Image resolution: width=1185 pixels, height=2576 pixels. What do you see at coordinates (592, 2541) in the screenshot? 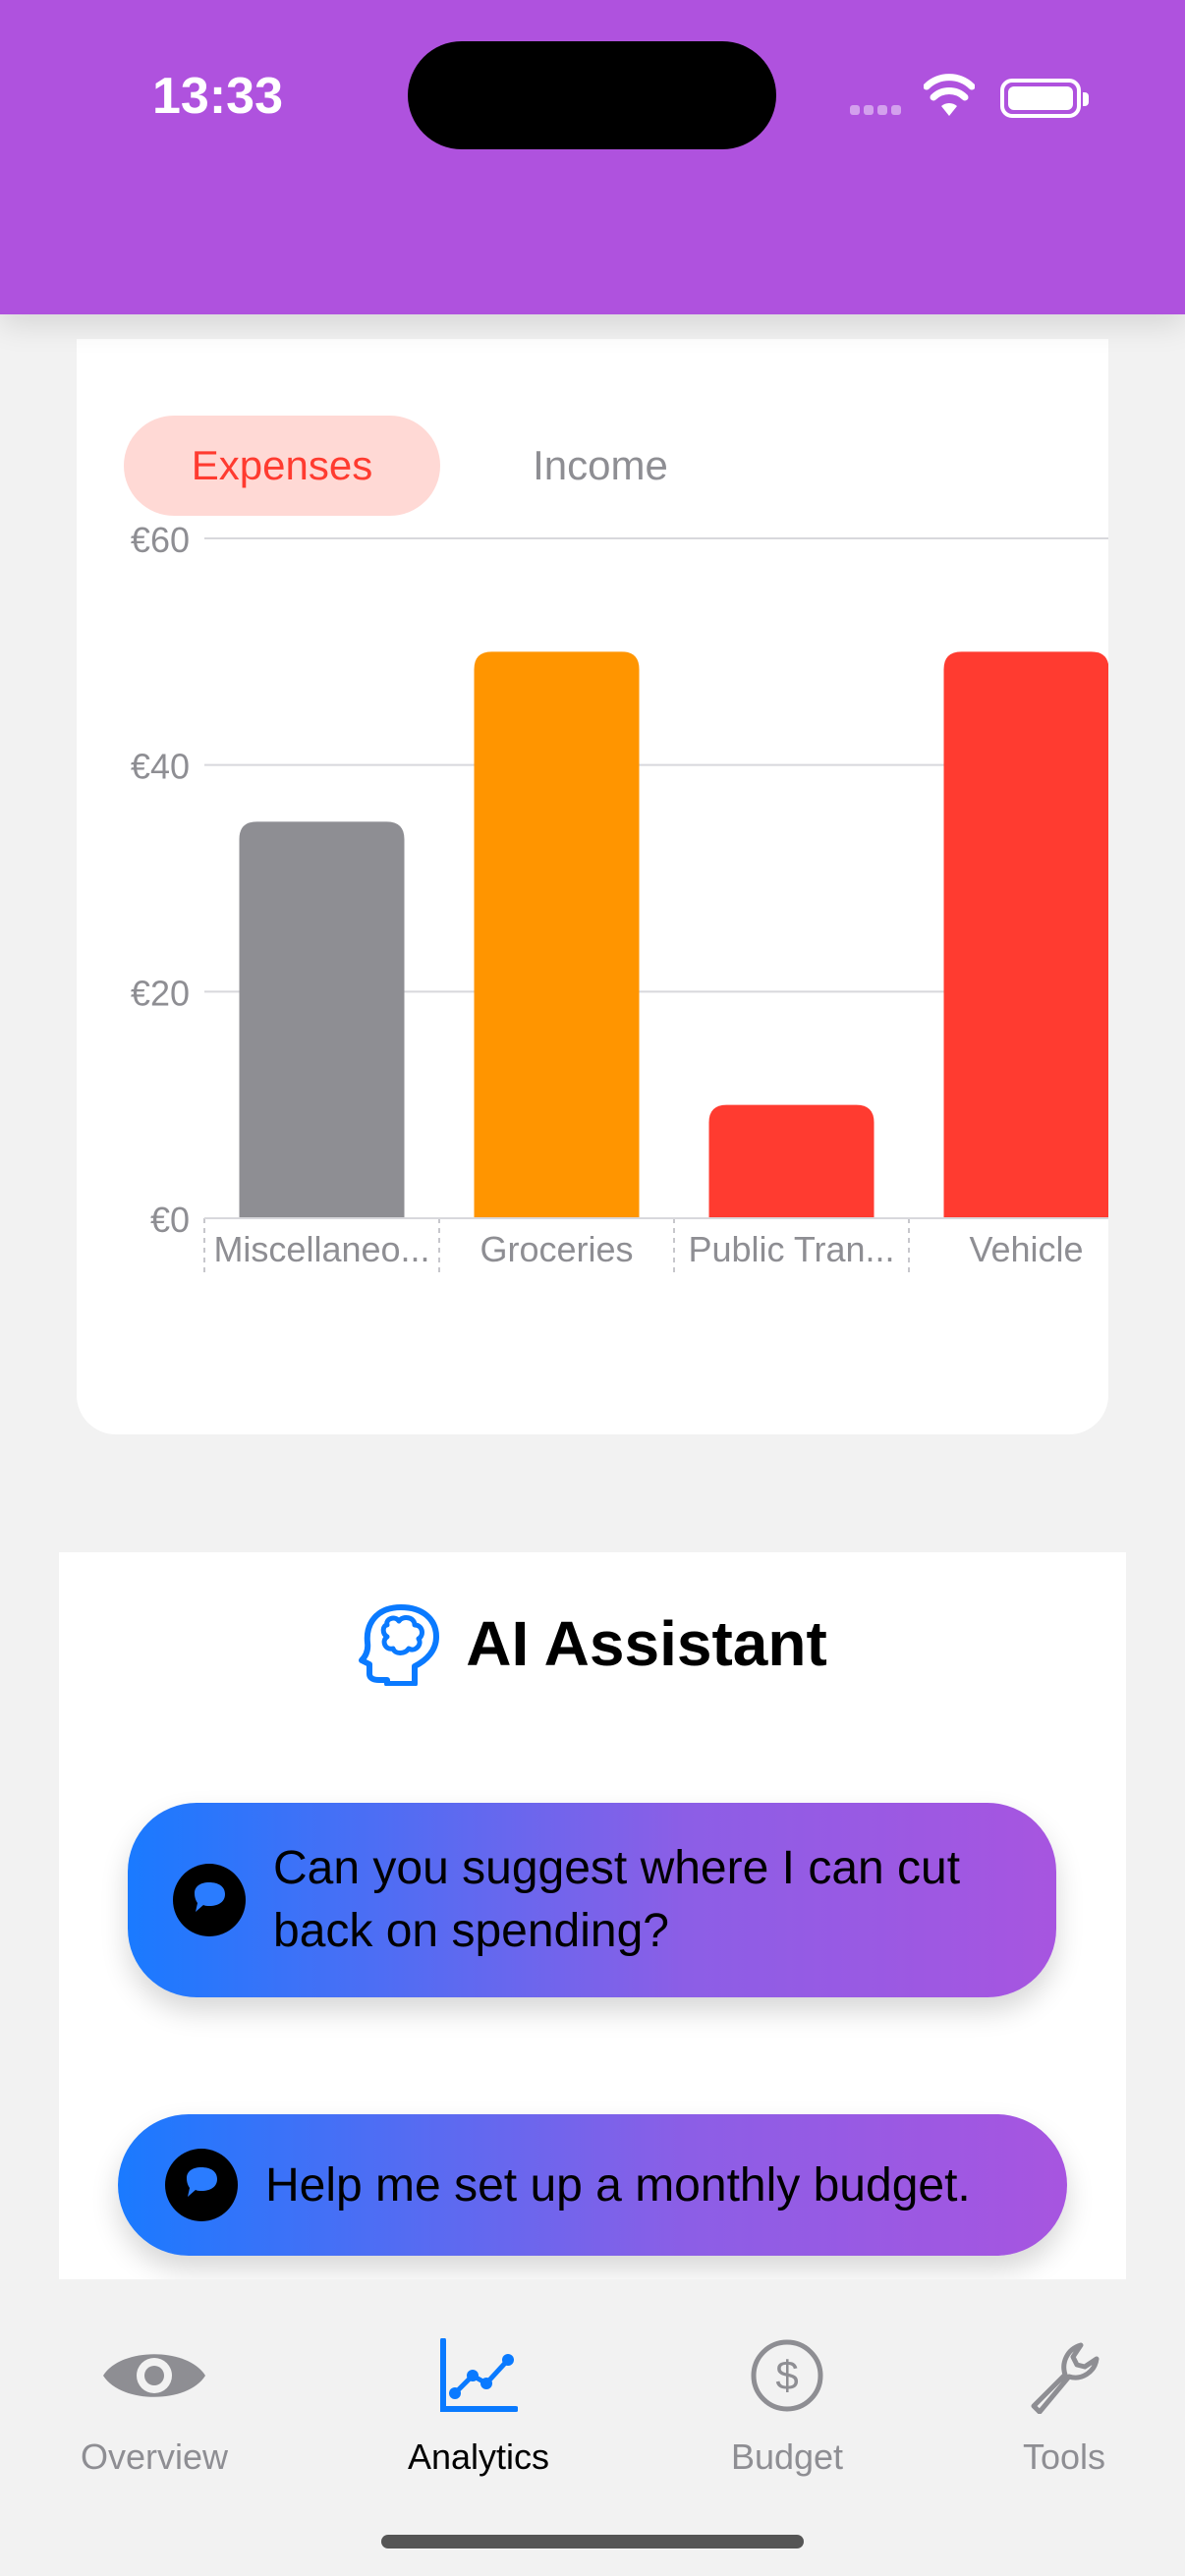
I see `home-indicator` at bounding box center [592, 2541].